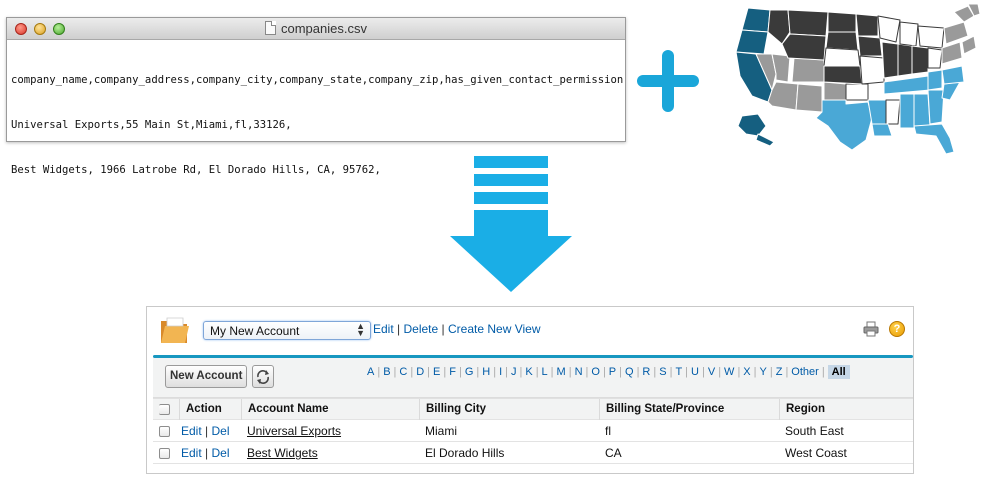 This screenshot has height=481, width=988. What do you see at coordinates (668, 81) in the screenshot?
I see `plus-icon-bar` at bounding box center [668, 81].